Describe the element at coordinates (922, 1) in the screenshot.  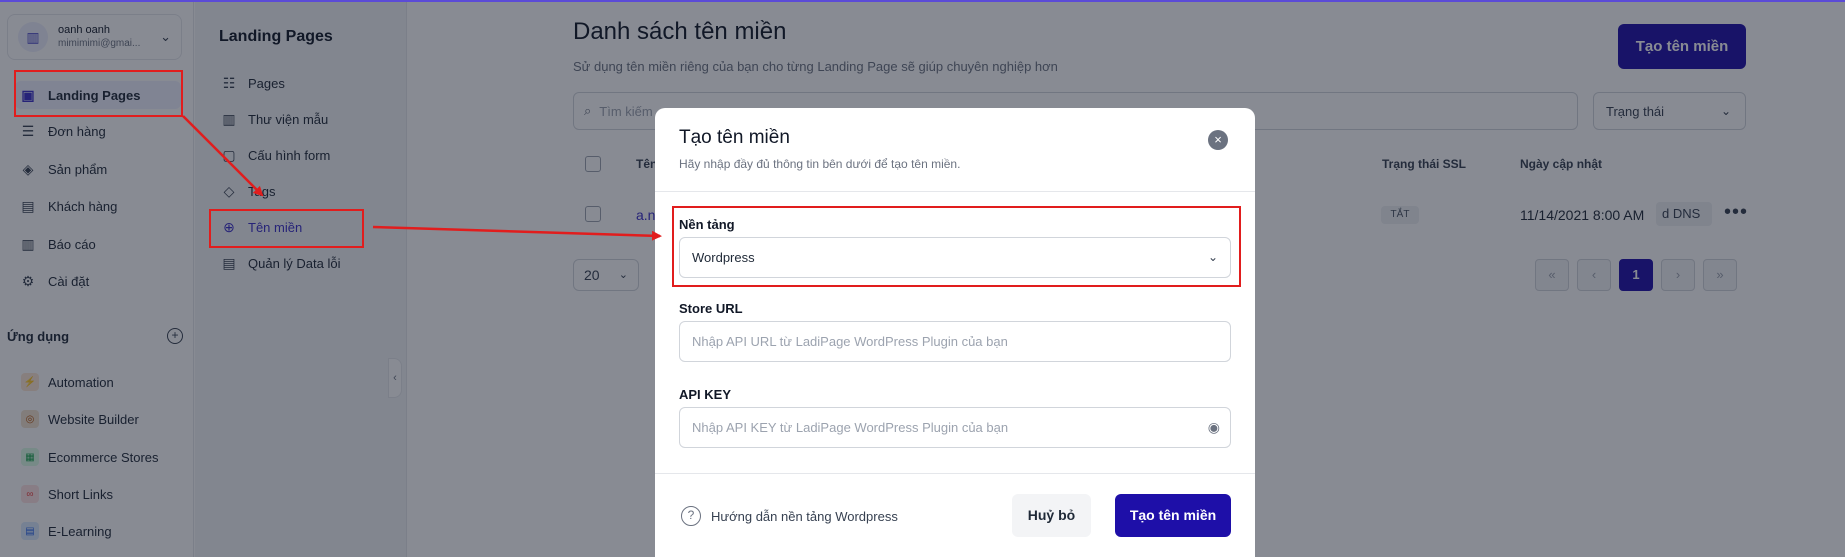
I see `top-accent-line` at that location.